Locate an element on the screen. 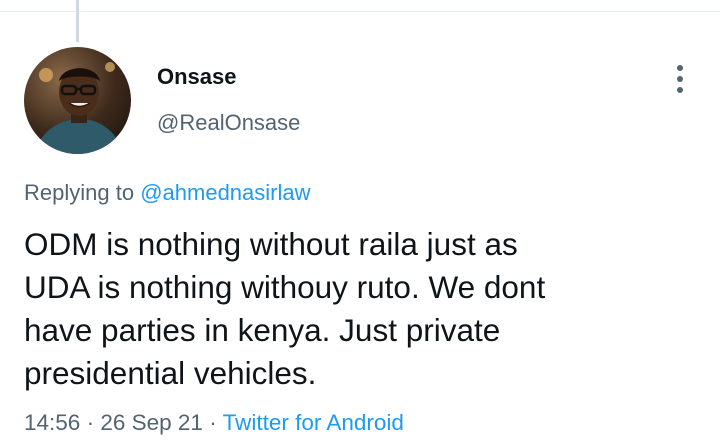 This screenshot has height=442, width=720. more-options-button is located at coordinates (680, 79).